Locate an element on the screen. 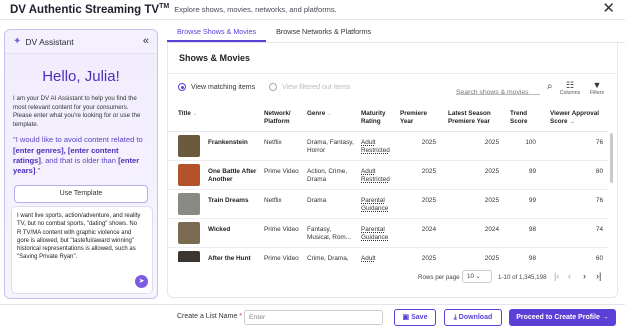 This screenshot has width=625, height=328. search-icon: ⌕ is located at coordinates (550, 86).